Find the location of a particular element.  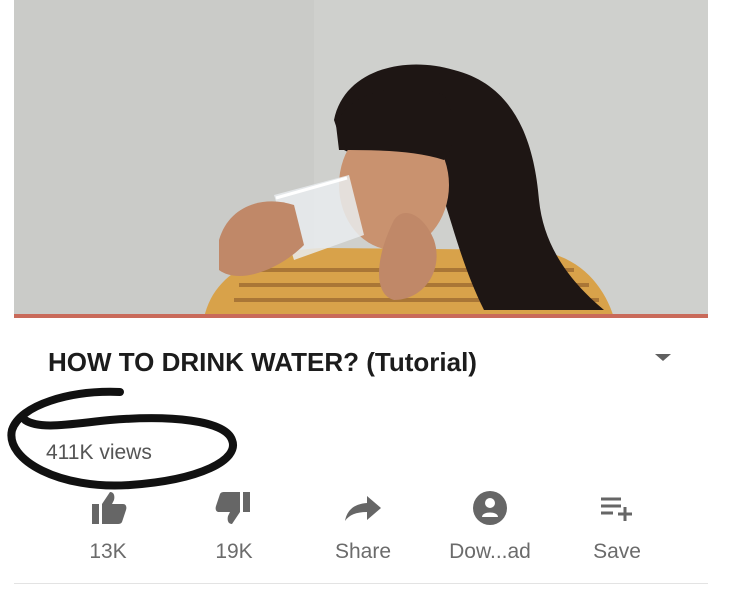

save-label: Save is located at coordinates (617, 551).